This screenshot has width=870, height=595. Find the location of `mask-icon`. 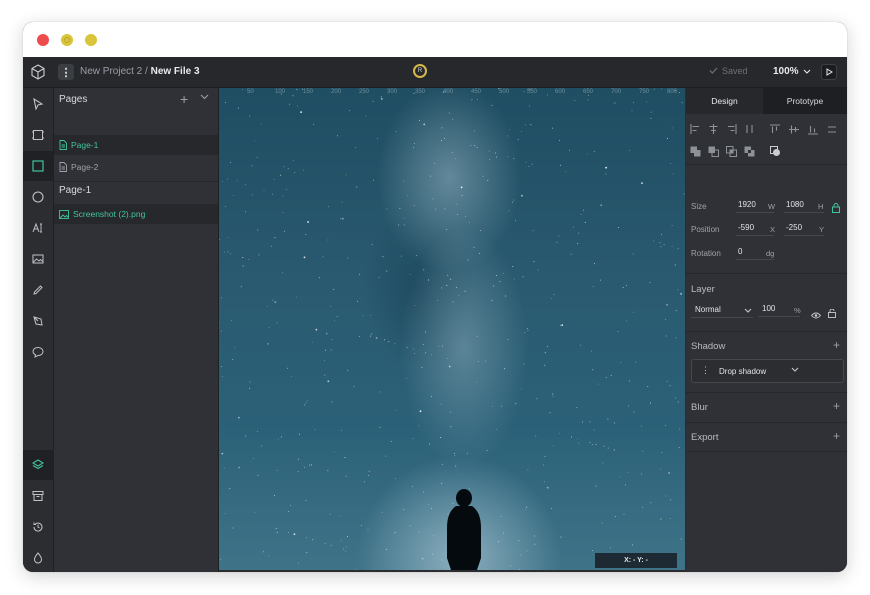

mask-icon is located at coordinates (775, 151).